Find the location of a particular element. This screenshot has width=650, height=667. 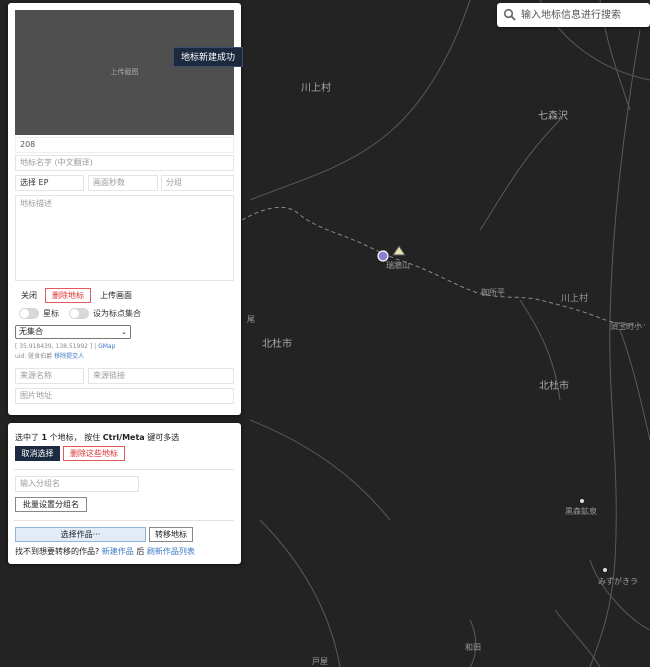

not-found-line: 找不到想要转移的作品? 新建作品 后 刷新作品列表 is located at coordinates (105, 551).